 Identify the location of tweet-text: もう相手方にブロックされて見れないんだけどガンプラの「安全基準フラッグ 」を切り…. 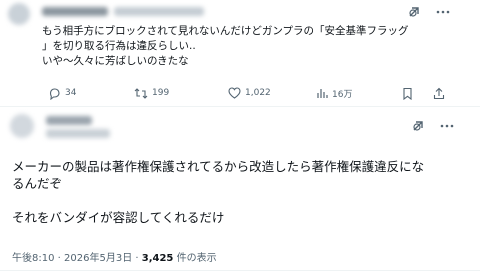
(252, 46).